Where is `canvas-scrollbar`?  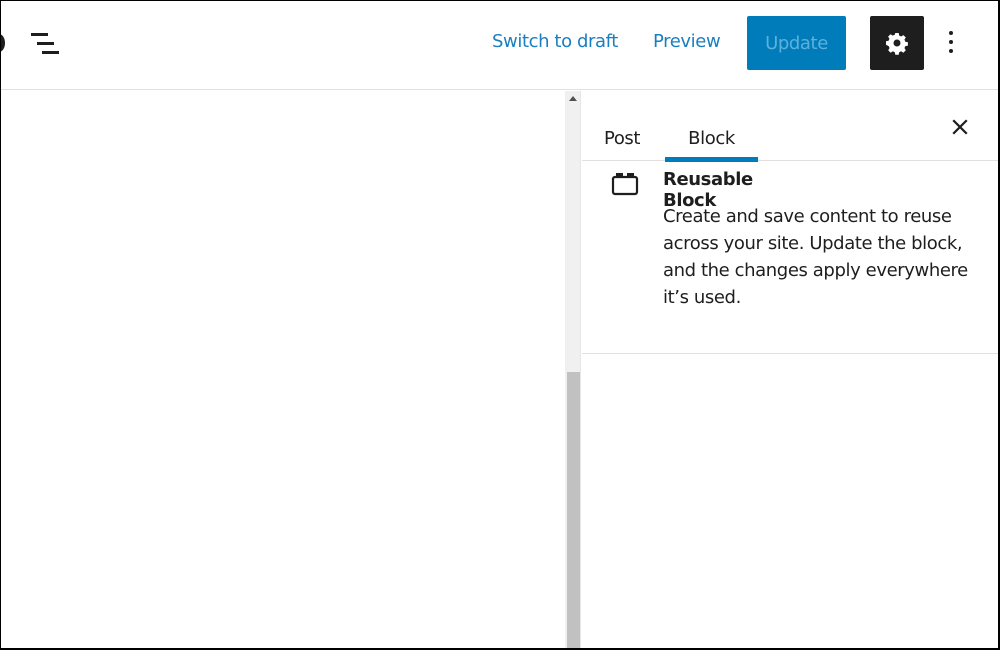 canvas-scrollbar is located at coordinates (573, 369).